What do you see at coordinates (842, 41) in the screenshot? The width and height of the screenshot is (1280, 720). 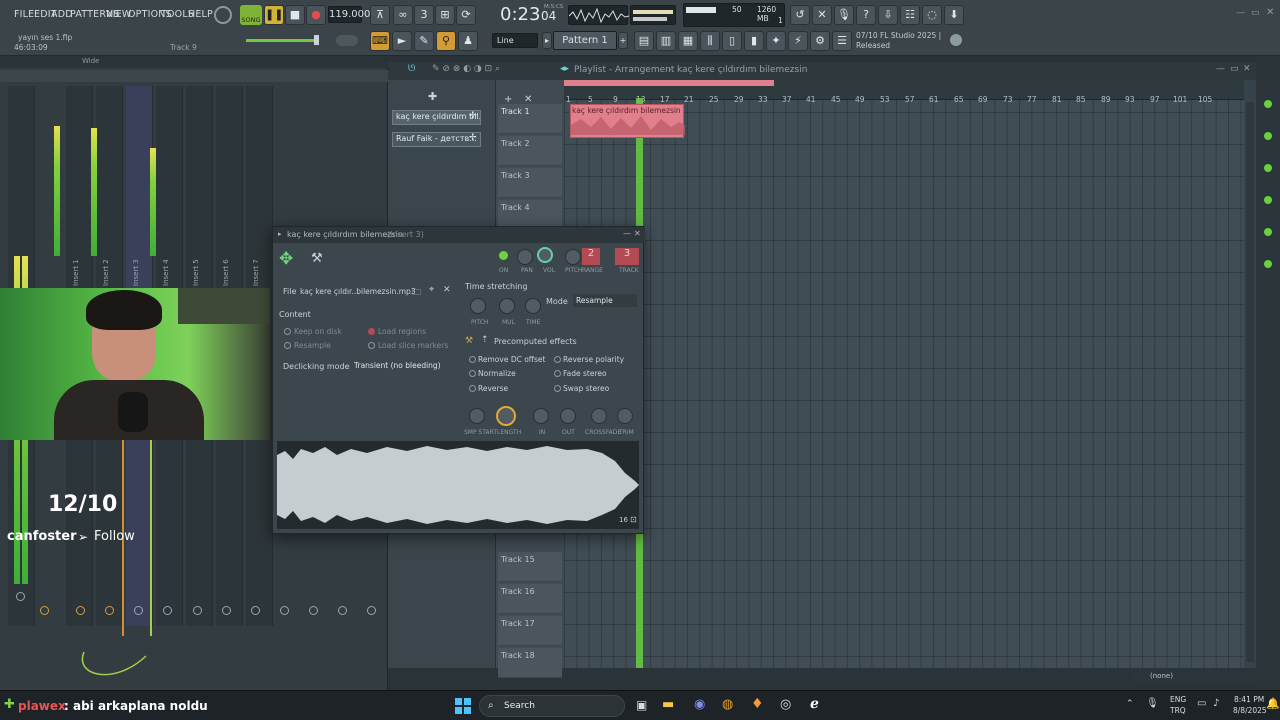 I see `news-list-icon: ☰` at bounding box center [842, 41].